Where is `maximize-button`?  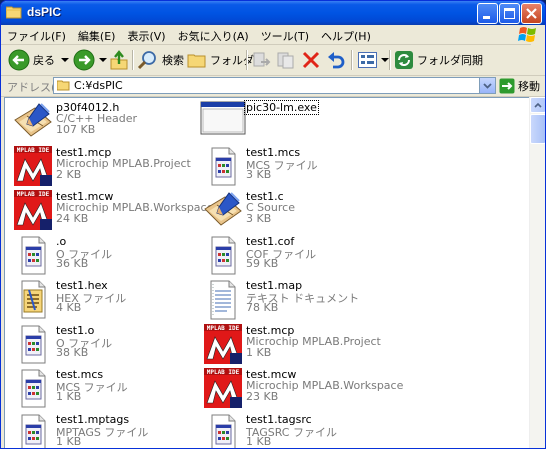 maximize-button is located at coordinates (509, 13).